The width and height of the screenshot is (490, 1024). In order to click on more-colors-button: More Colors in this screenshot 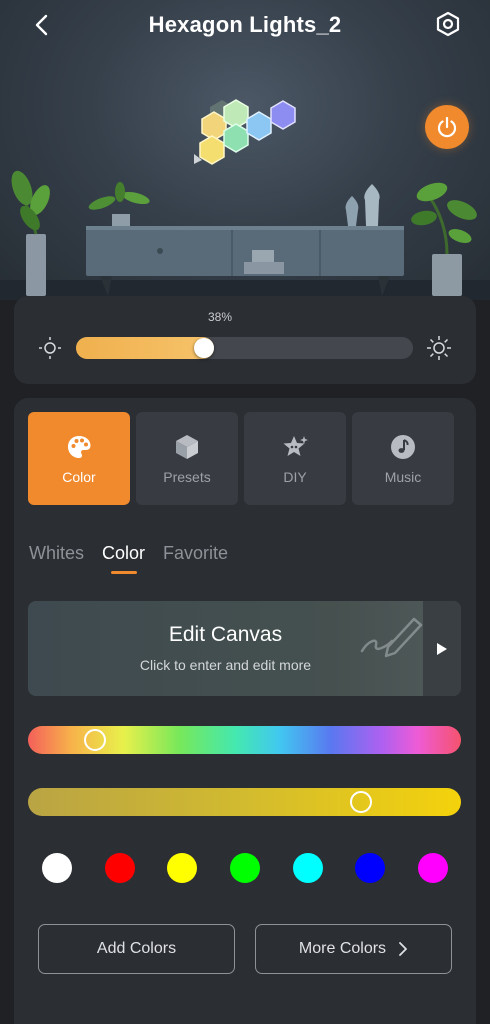, I will do `click(353, 949)`.